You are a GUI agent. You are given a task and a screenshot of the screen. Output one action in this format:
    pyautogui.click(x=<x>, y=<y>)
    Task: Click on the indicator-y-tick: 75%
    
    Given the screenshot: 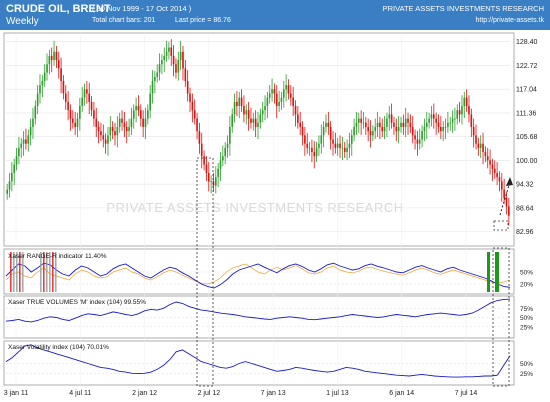 What is the action you would take?
    pyautogui.click(x=526, y=309)
    